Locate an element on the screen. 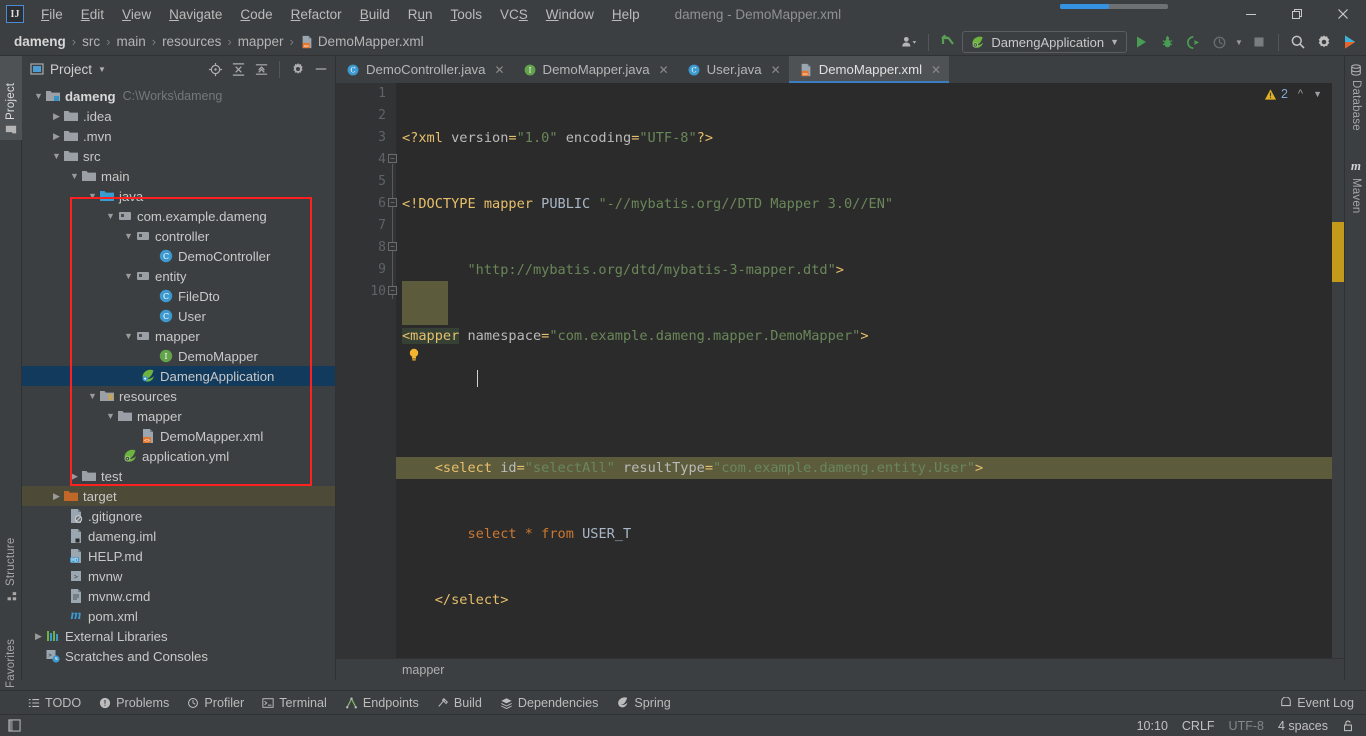 The image size is (1366, 736). tool-button-spring: Spring is located at coordinates (643, 703).